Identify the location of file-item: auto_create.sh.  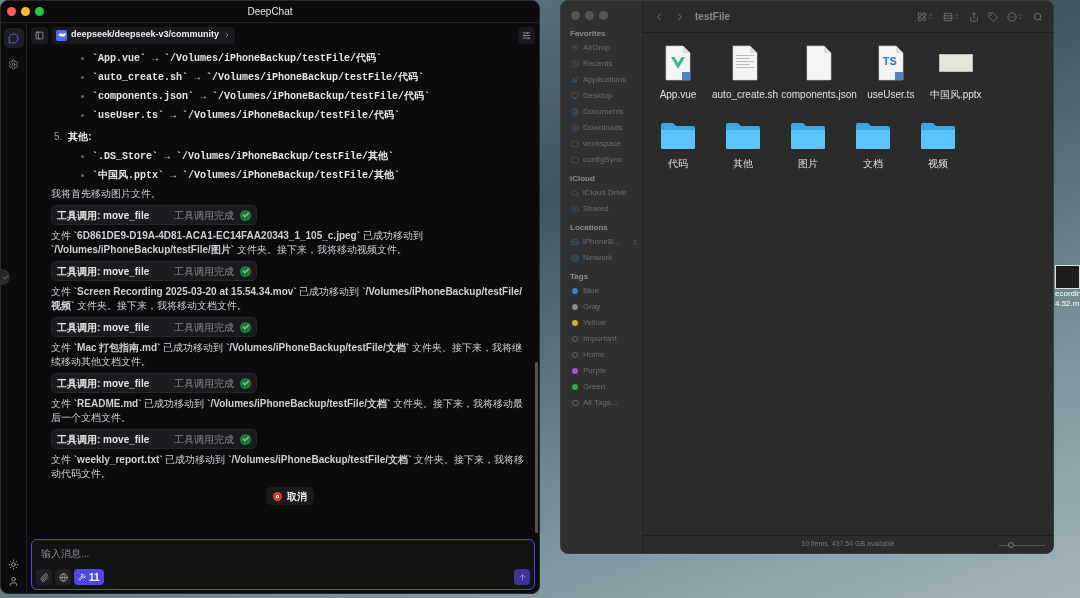
(745, 72).